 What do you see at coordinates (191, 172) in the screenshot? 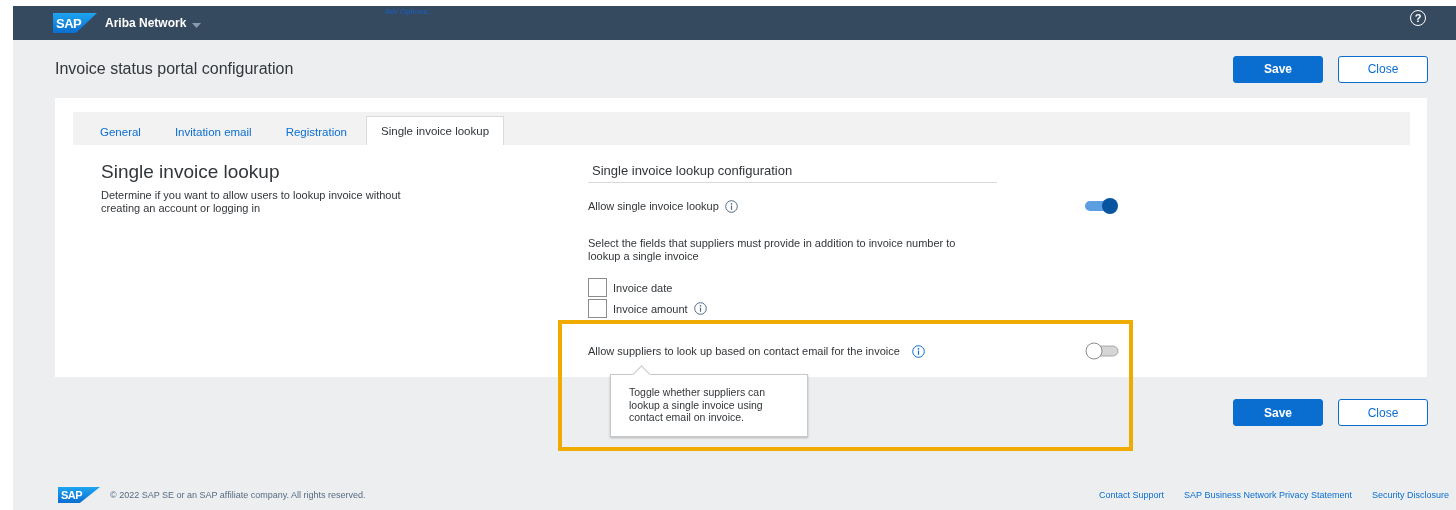
I see `section-heading: Single invoice lookup` at bounding box center [191, 172].